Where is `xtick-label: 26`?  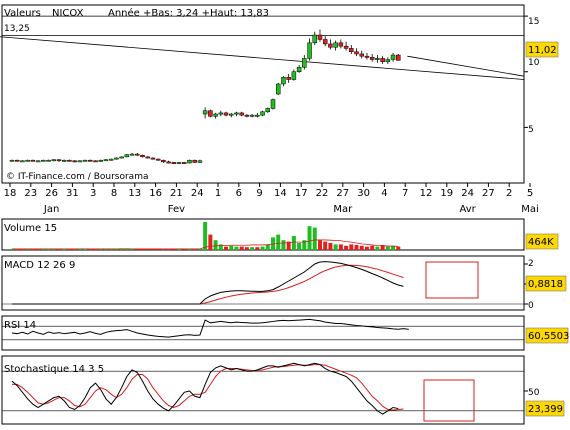
xtick-label: 26 is located at coordinates (51, 193).